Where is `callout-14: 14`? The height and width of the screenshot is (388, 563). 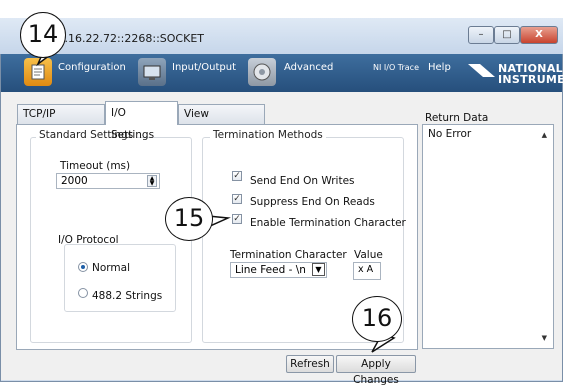
callout-14: 14 is located at coordinates (43, 35).